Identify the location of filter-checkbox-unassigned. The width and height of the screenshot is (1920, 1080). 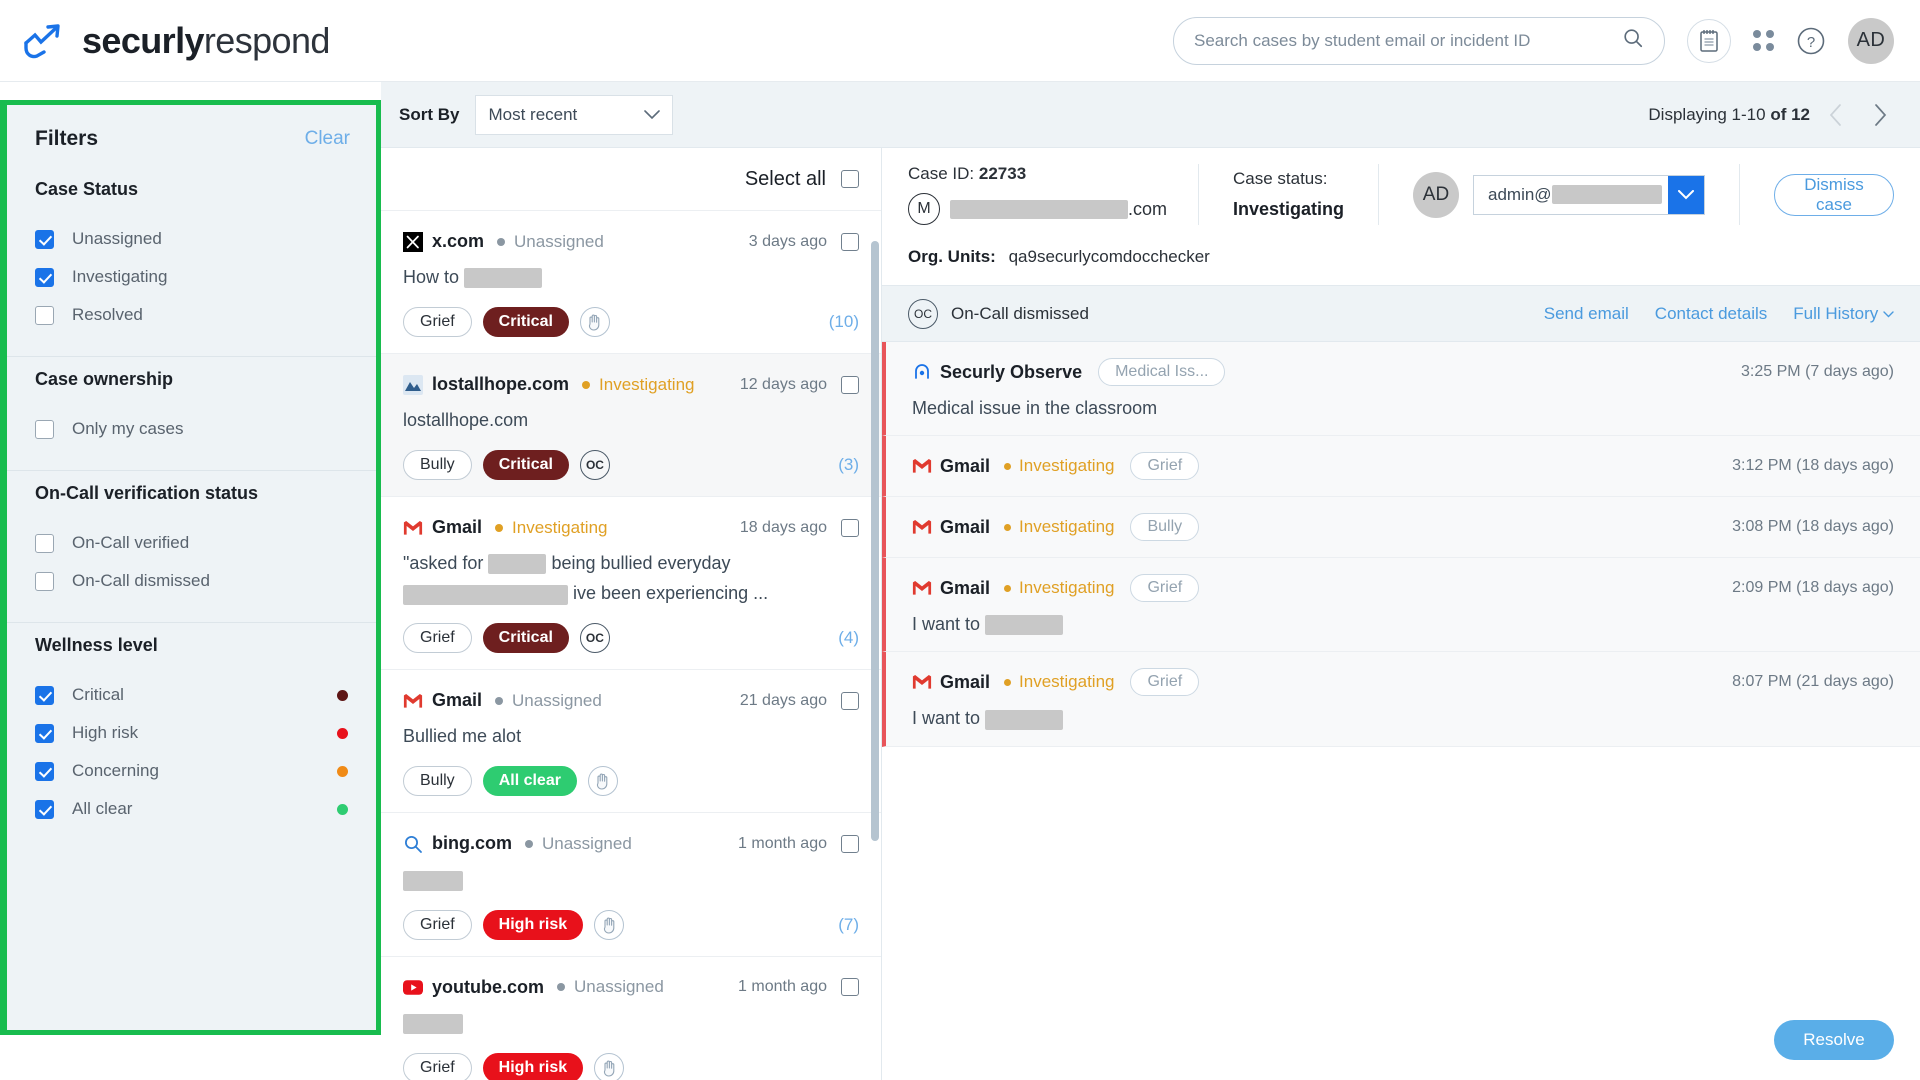
(44, 239).